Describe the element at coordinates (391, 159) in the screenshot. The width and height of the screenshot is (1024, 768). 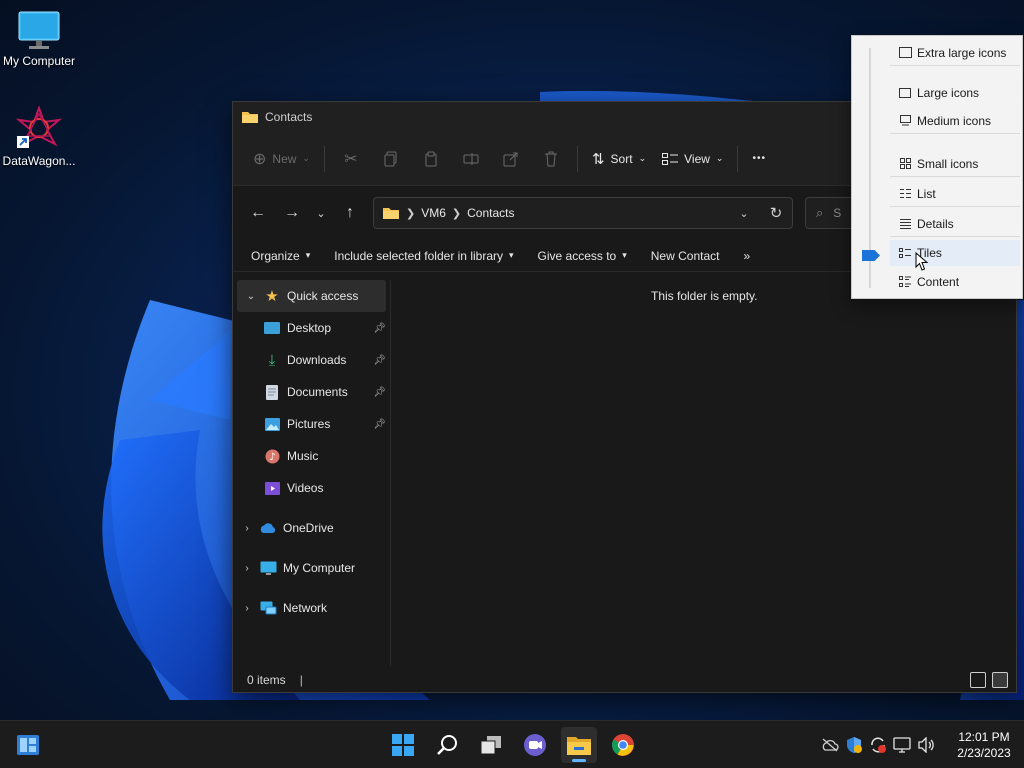
I see `copy-button` at that location.